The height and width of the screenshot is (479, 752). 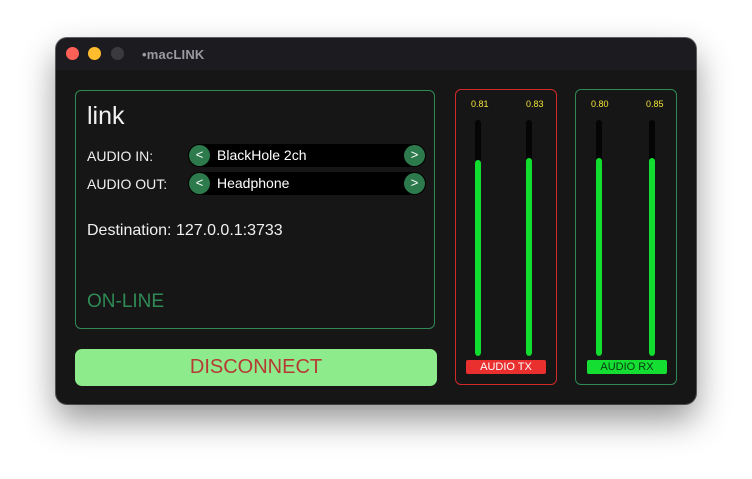 I want to click on audio-out-selector: < Headphone >, so click(x=307, y=183).